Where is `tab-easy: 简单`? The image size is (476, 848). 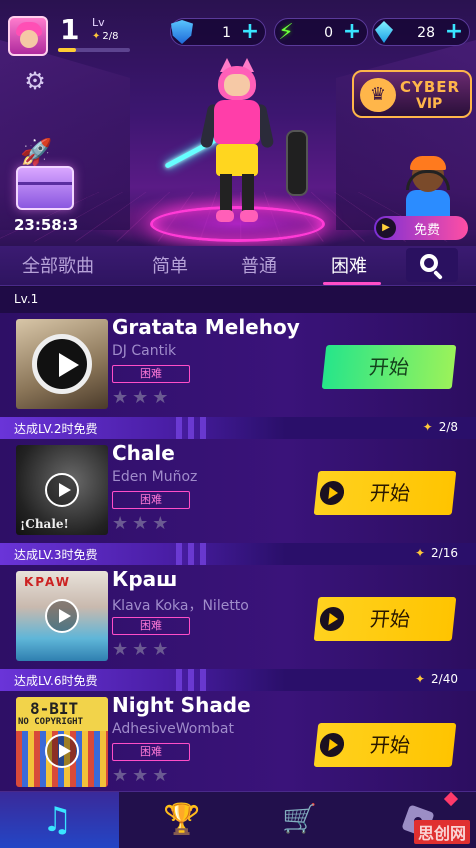
tab-easy: 简单 is located at coordinates (170, 265).